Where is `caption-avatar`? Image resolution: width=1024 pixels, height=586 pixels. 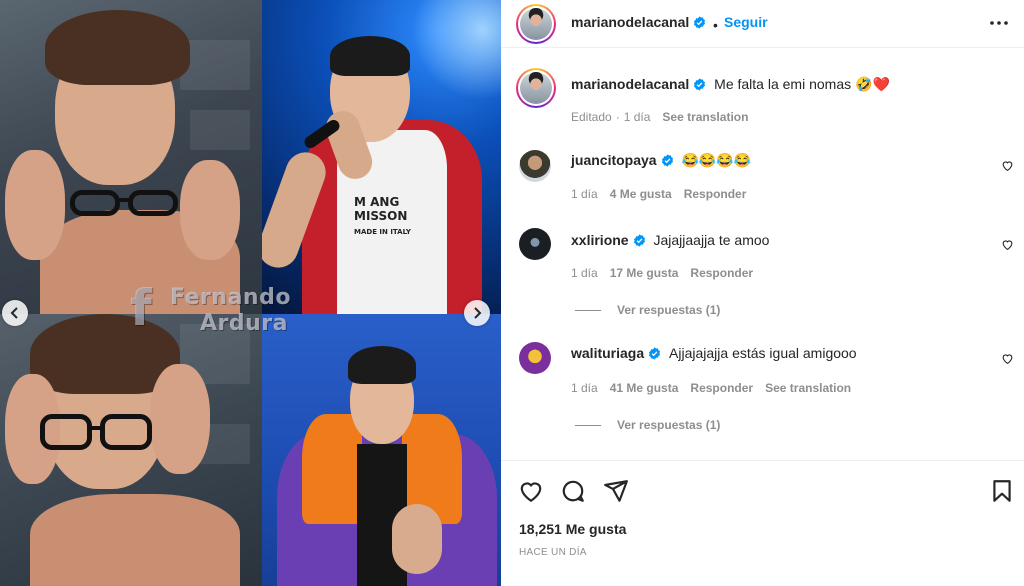
caption-avatar is located at coordinates (536, 88).